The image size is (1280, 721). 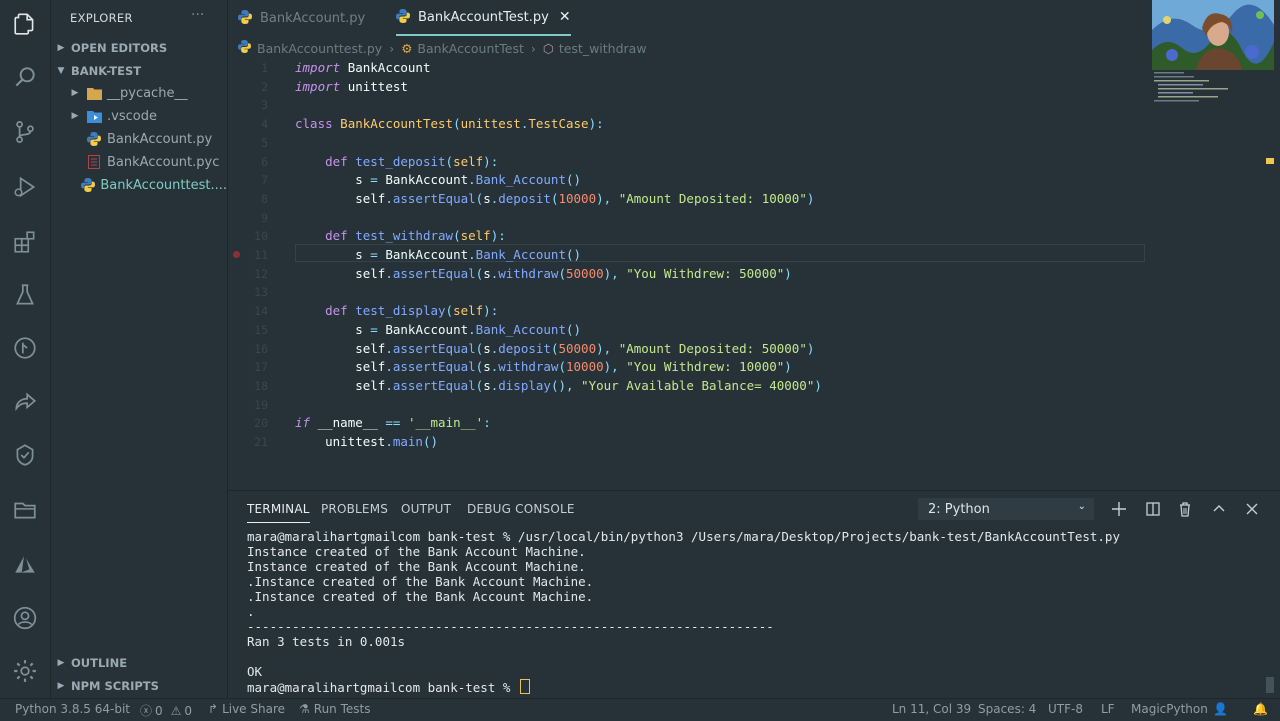 I want to click on chevron-right-icon: ›, so click(x=392, y=48).